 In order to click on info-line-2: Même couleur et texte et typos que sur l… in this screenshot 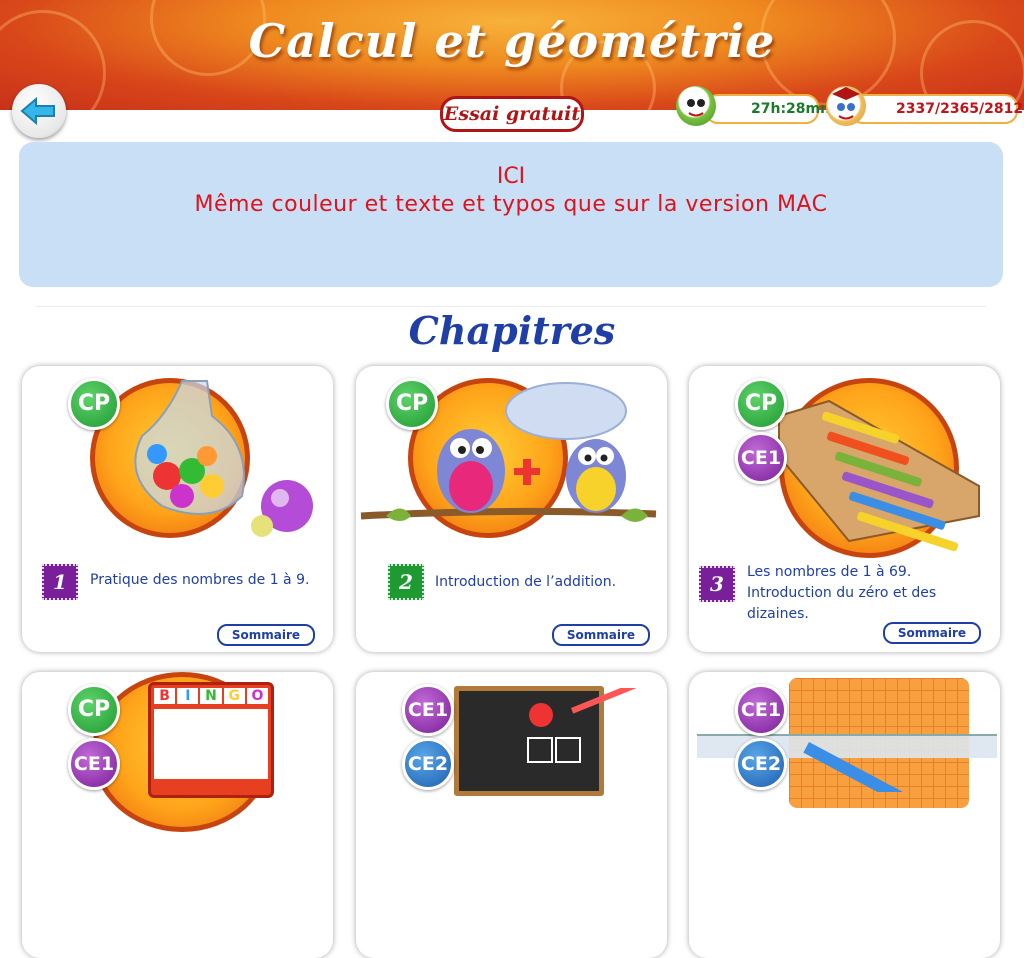, I will do `click(511, 204)`.